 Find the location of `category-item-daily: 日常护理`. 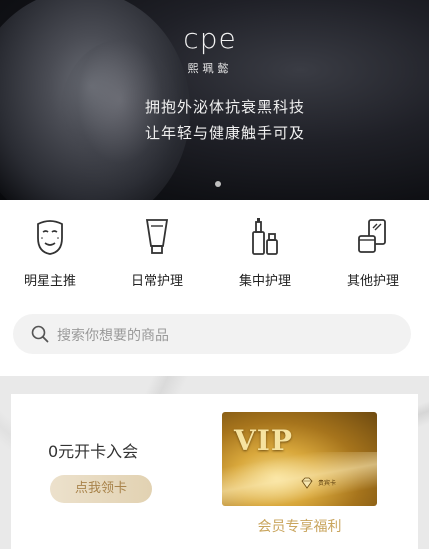

category-item-daily: 日常护理 is located at coordinates (157, 252).